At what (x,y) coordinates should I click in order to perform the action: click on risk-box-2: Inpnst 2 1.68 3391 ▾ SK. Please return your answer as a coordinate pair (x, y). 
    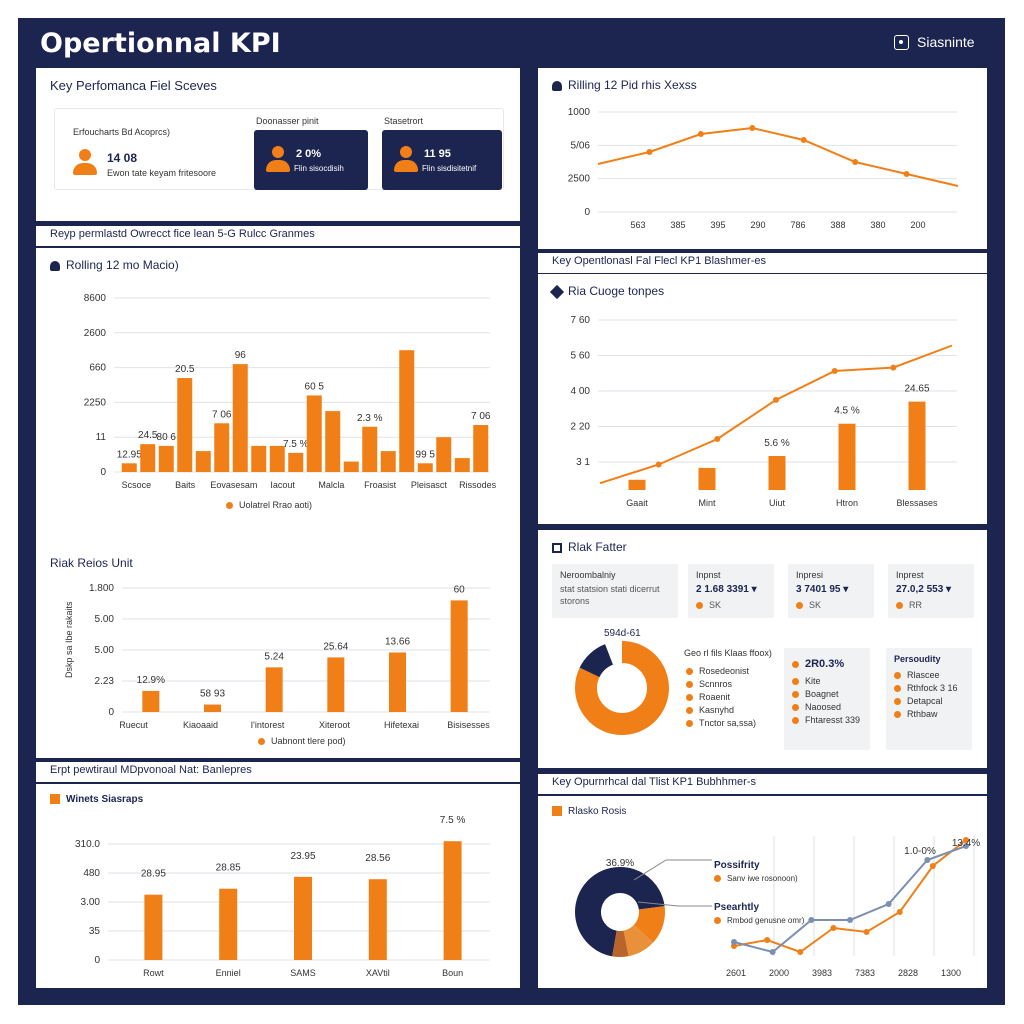
    Looking at the image, I should click on (731, 591).